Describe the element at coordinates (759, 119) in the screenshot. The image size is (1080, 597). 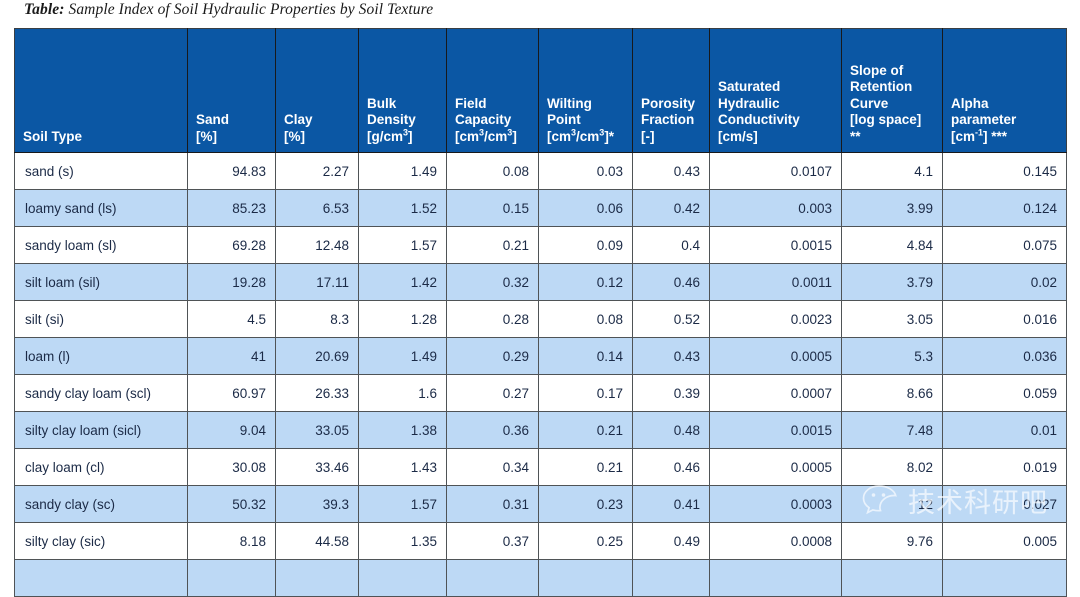
I see `column-header-line: Conductivity` at that location.